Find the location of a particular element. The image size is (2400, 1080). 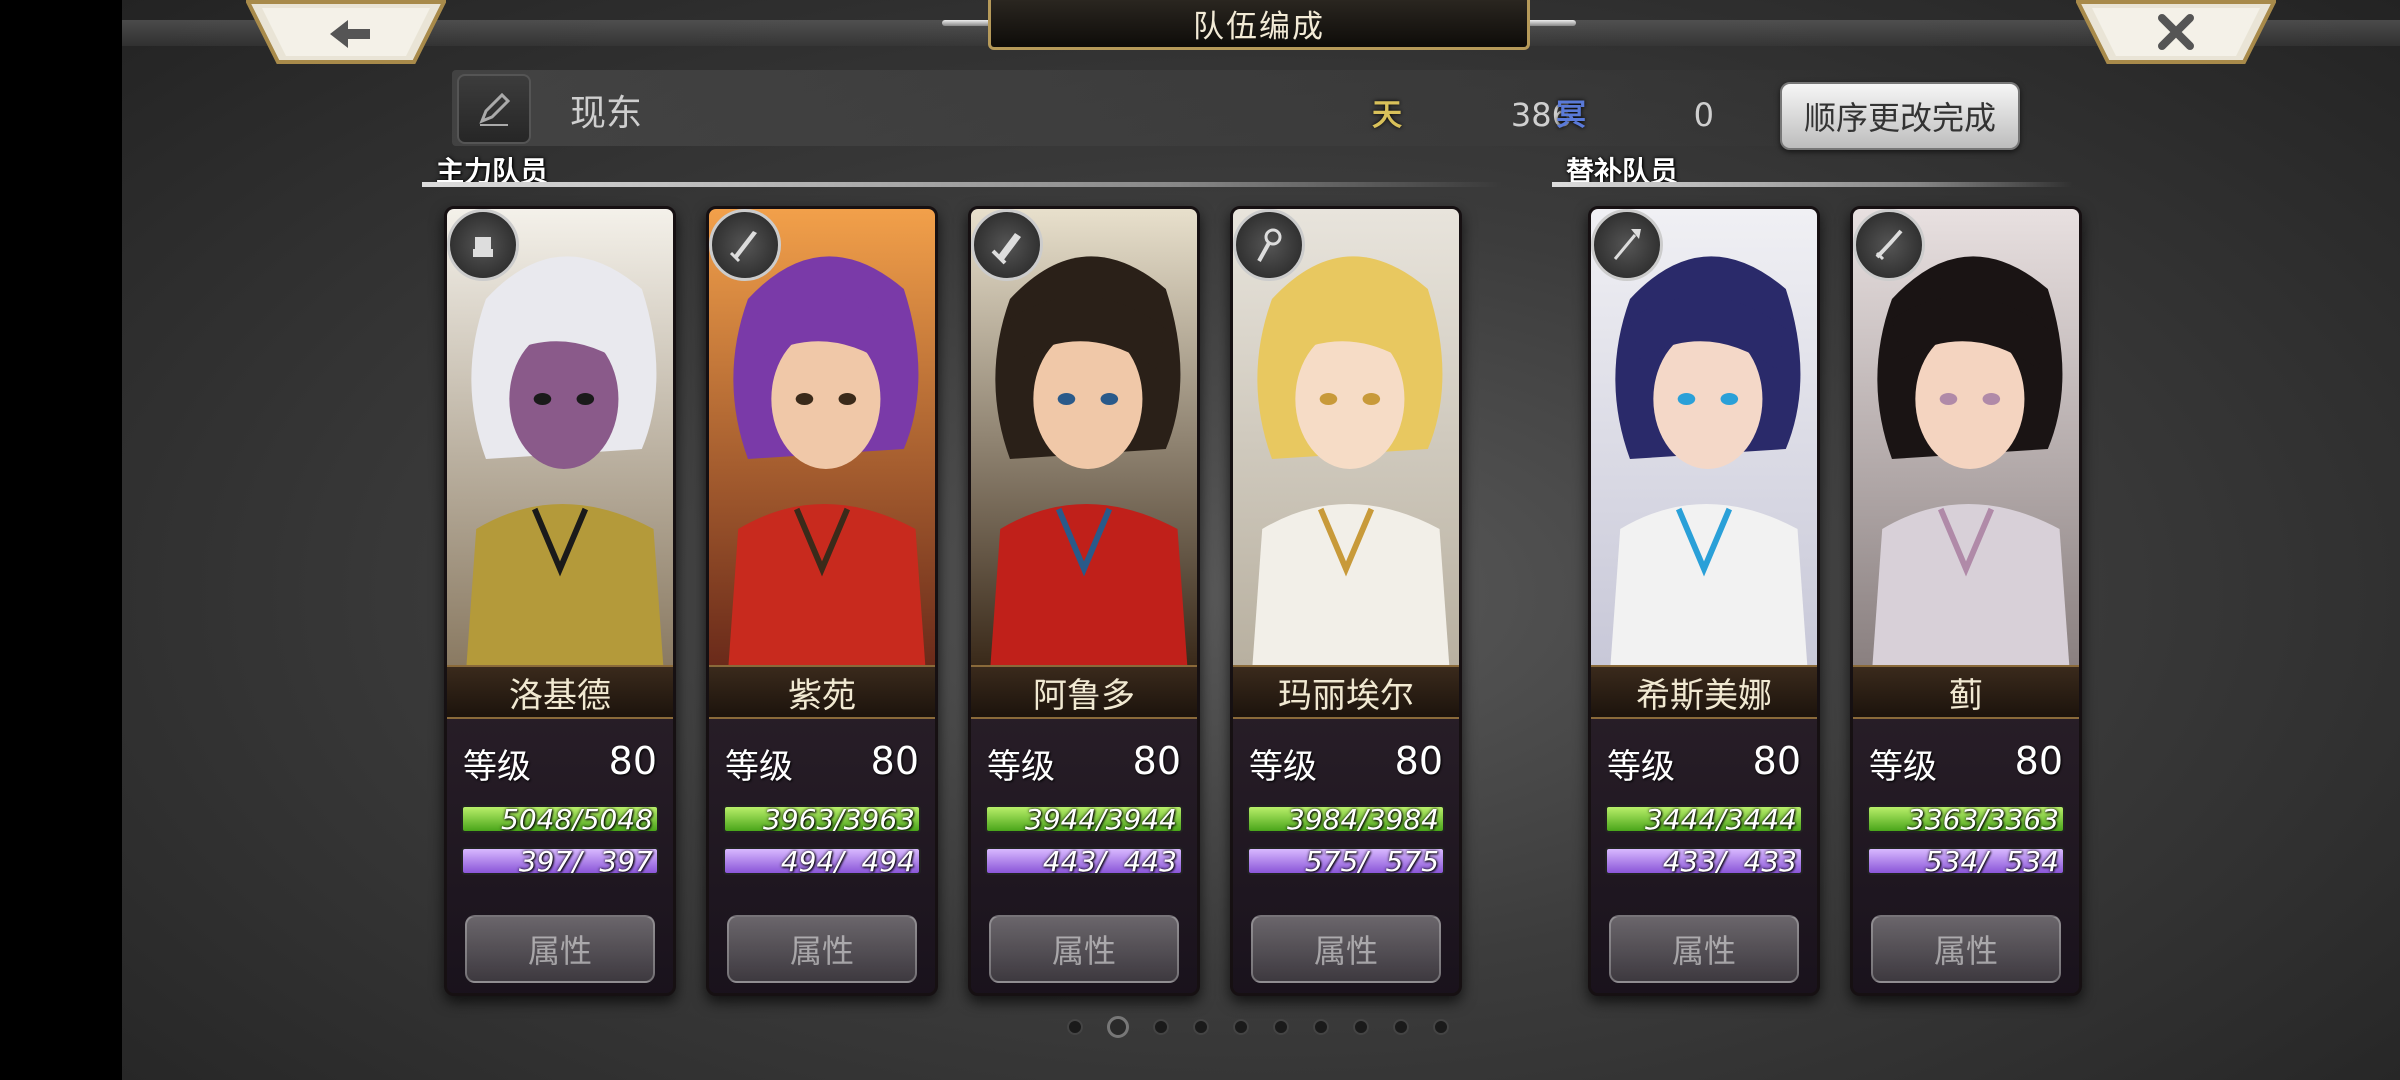

edit-name-button is located at coordinates (494, 109).